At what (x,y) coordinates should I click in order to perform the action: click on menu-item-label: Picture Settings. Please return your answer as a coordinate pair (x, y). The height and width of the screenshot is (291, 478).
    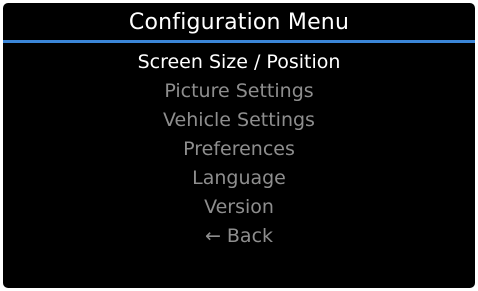
    Looking at the image, I should click on (239, 91).